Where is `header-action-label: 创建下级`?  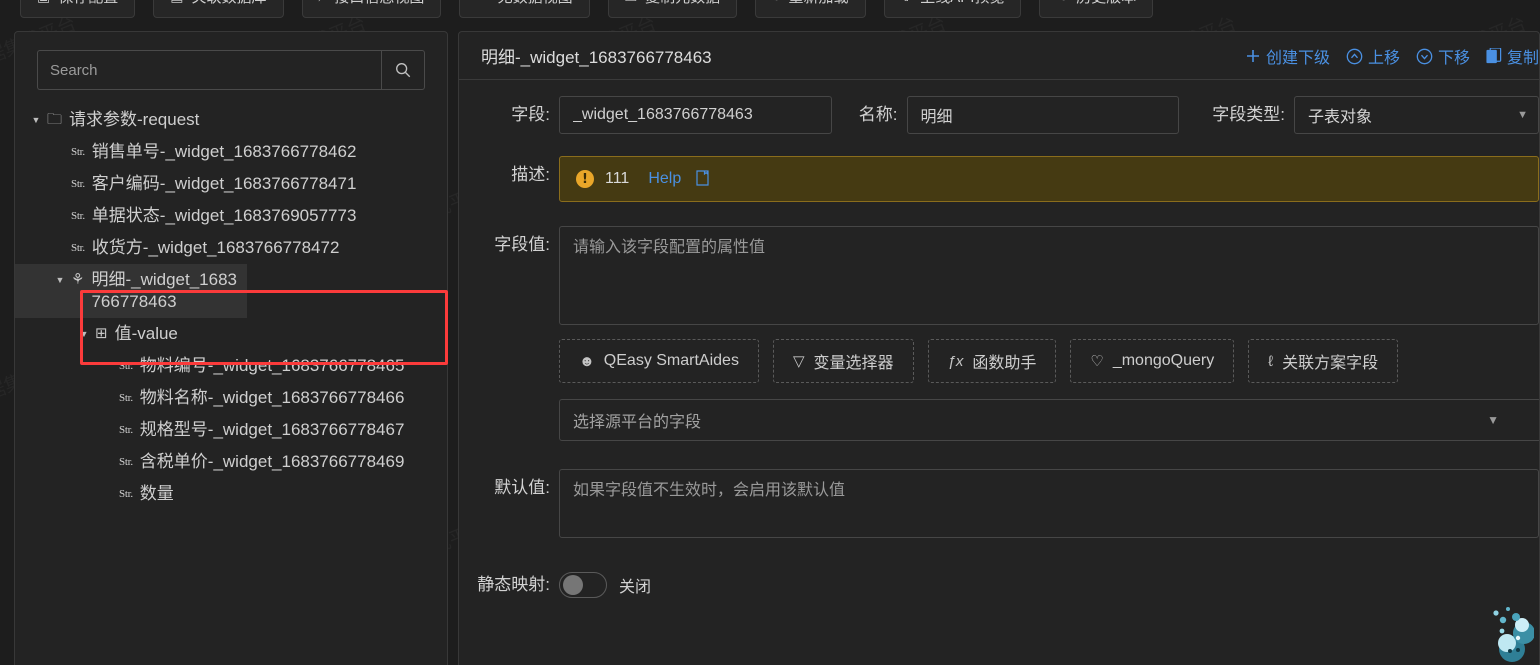 header-action-label: 创建下级 is located at coordinates (1297, 58).